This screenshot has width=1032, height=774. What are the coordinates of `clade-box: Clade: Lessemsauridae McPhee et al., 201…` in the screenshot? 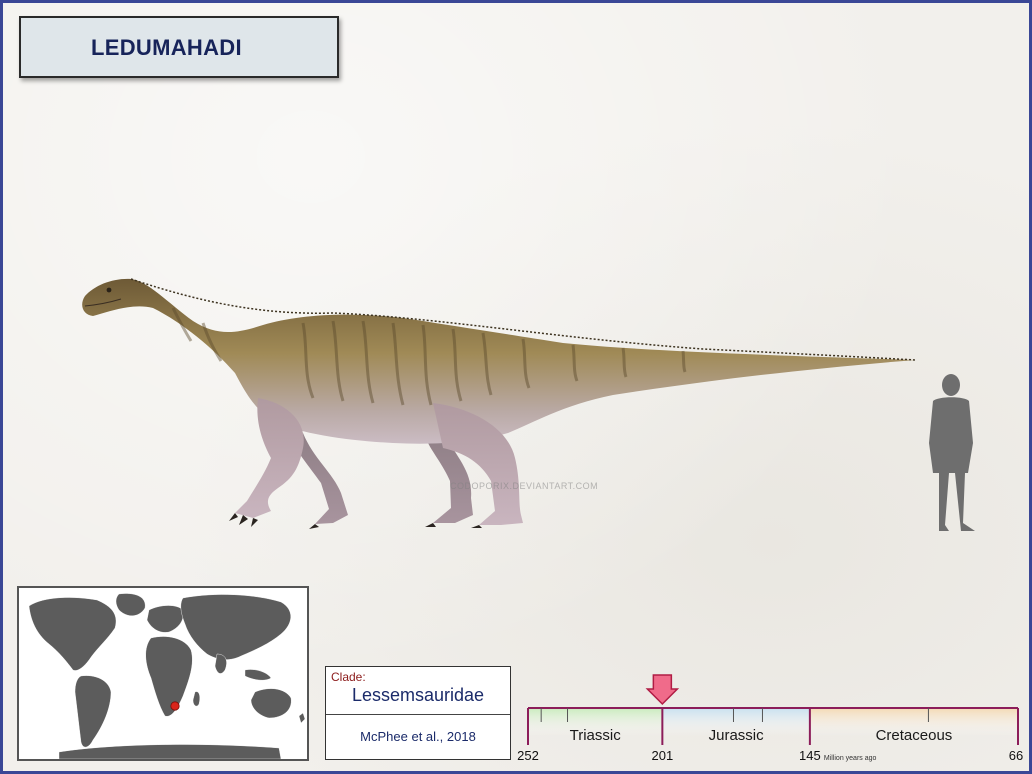 It's located at (418, 713).